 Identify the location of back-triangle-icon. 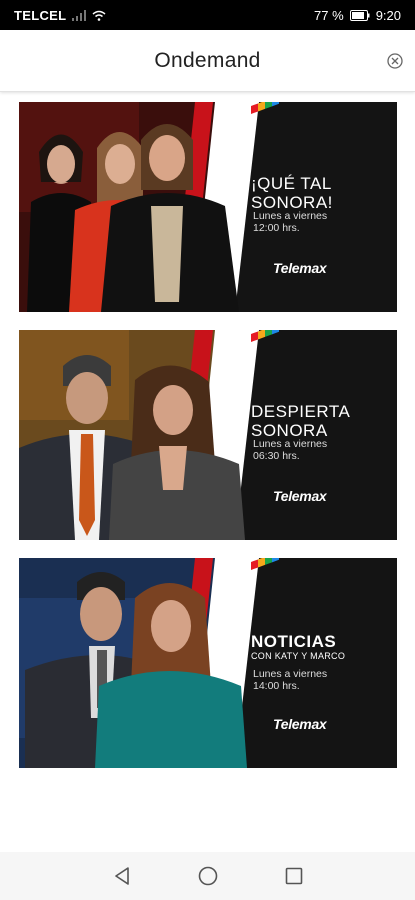
(121, 876).